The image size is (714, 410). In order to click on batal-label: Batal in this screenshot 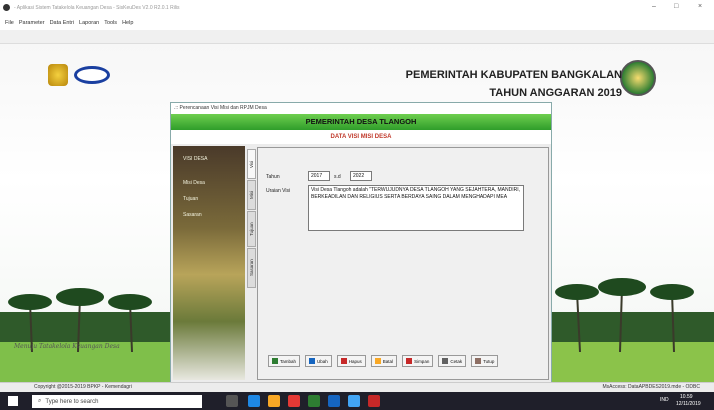, I will do `click(388, 361)`.